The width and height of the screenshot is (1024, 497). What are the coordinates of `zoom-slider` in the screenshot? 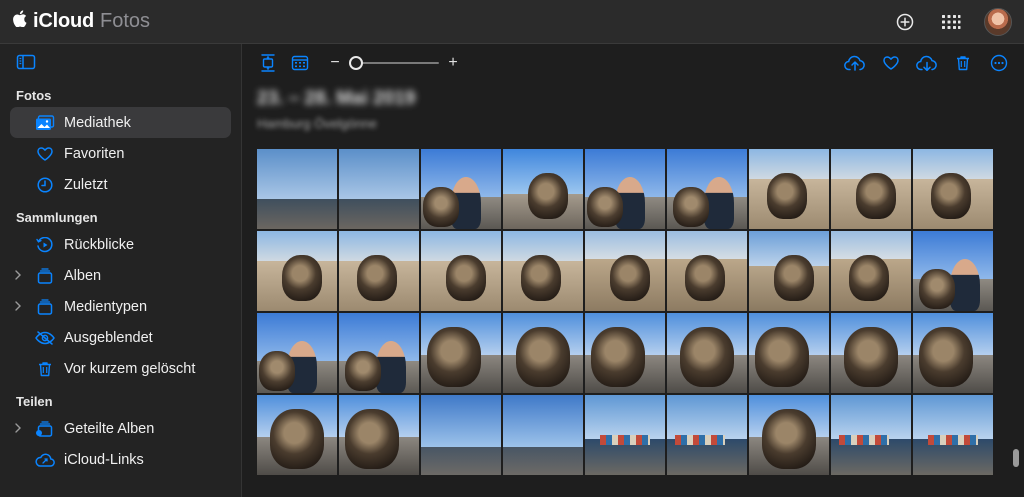 It's located at (394, 63).